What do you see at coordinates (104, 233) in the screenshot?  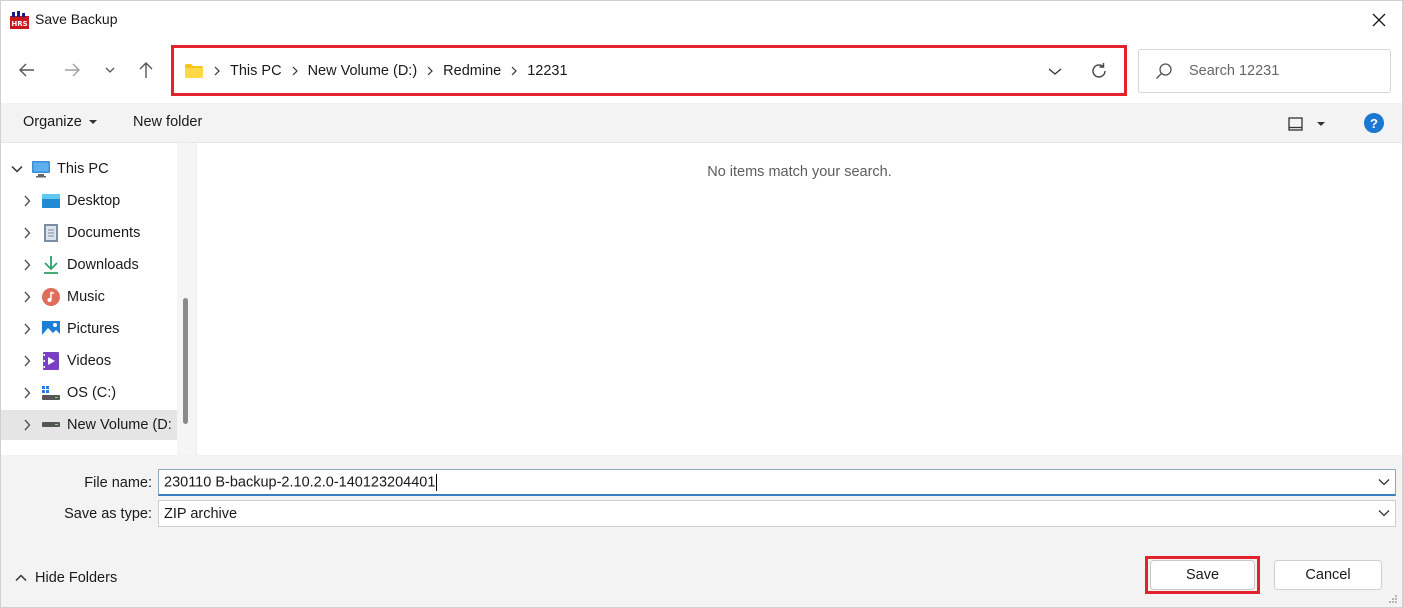 I see `tree-label: Documents` at bounding box center [104, 233].